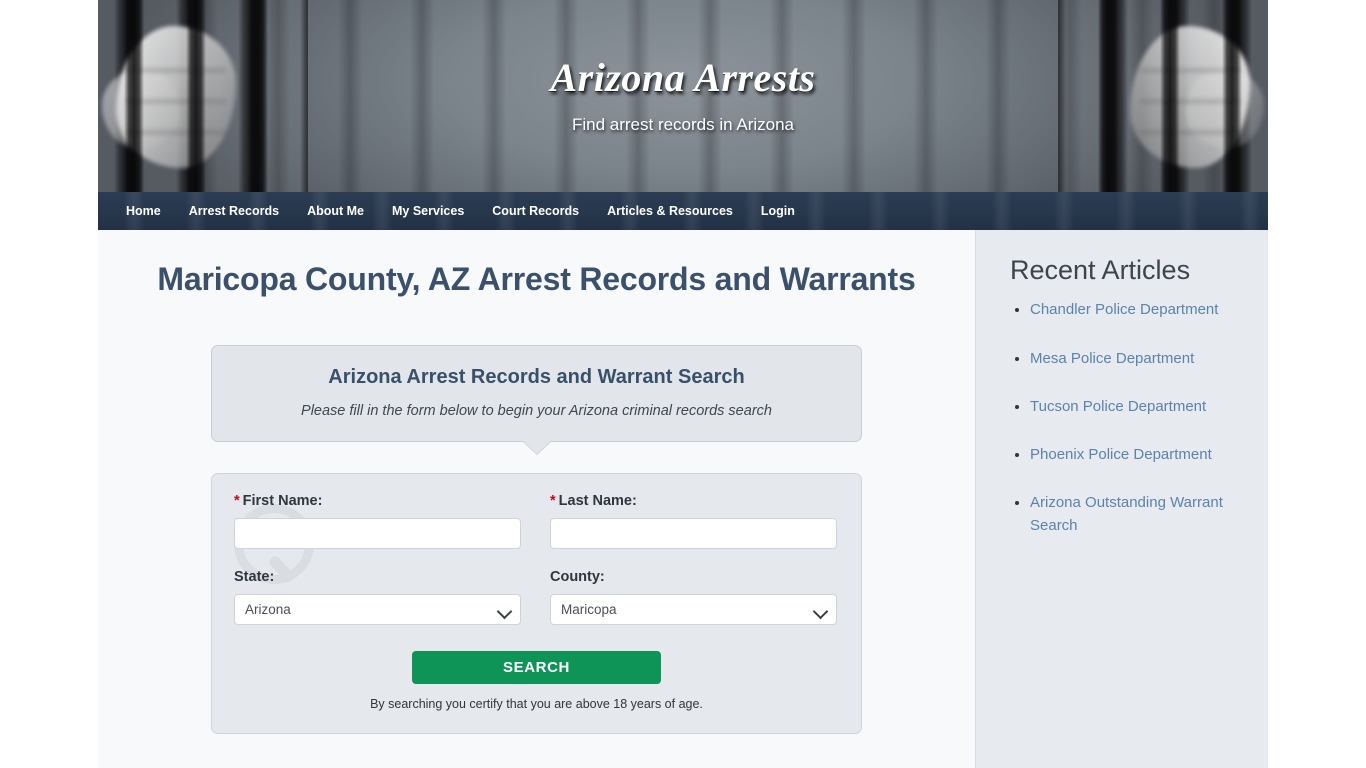  I want to click on last-name-label: * Last Name:, so click(693, 501).